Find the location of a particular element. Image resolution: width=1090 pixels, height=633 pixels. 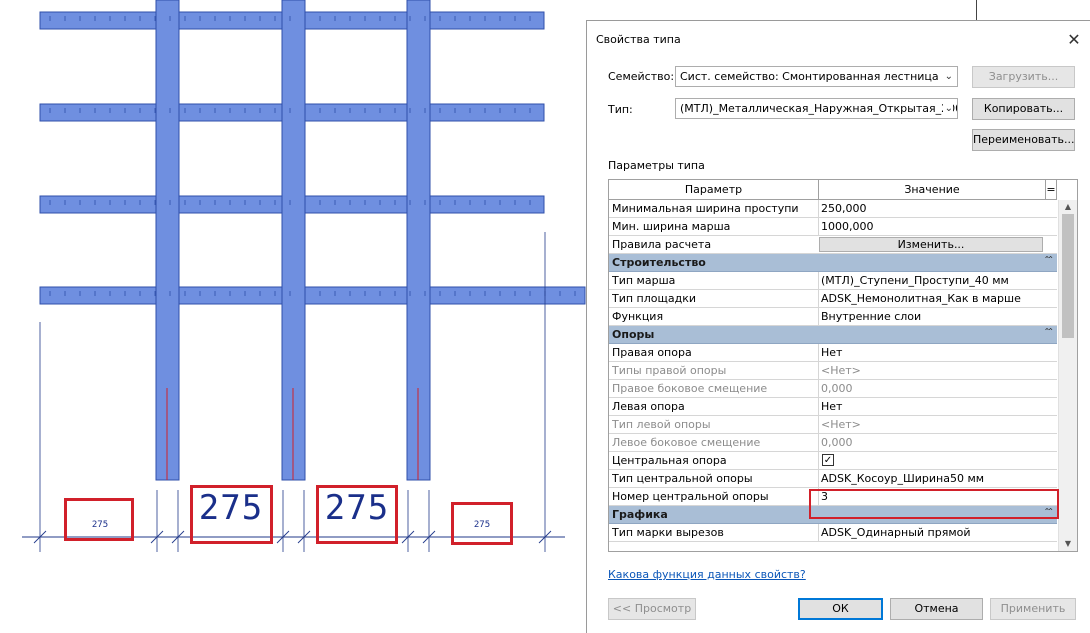

parameter-name: Номер центральной опоры is located at coordinates (690, 496).